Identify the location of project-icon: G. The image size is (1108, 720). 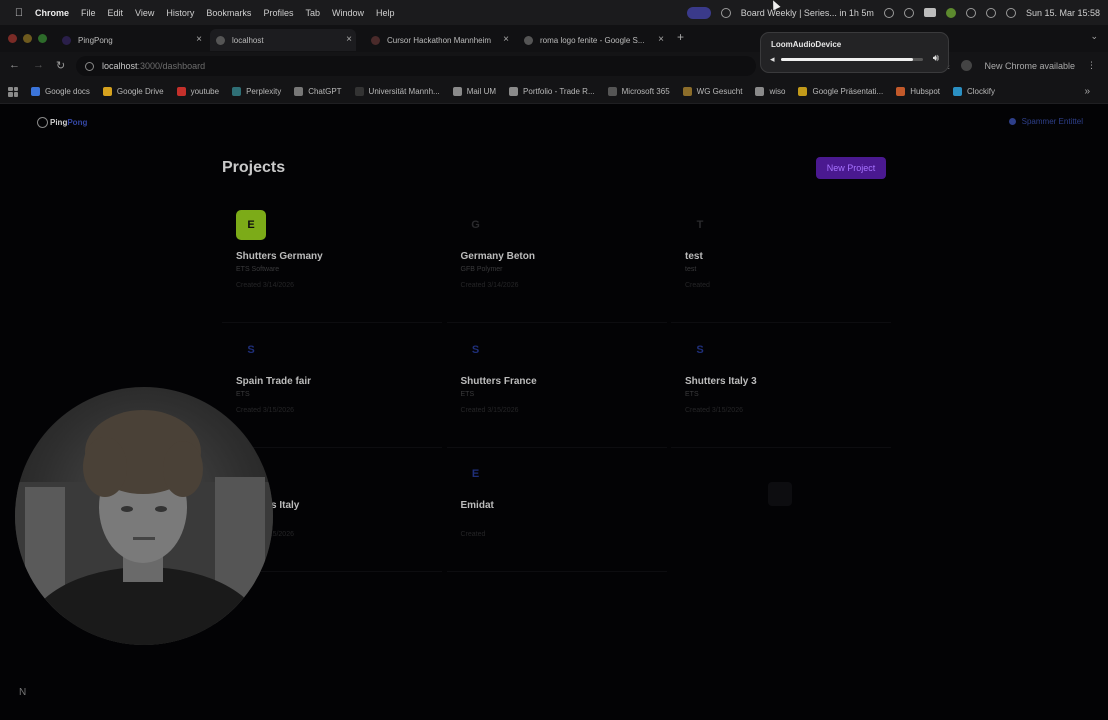
(475, 225).